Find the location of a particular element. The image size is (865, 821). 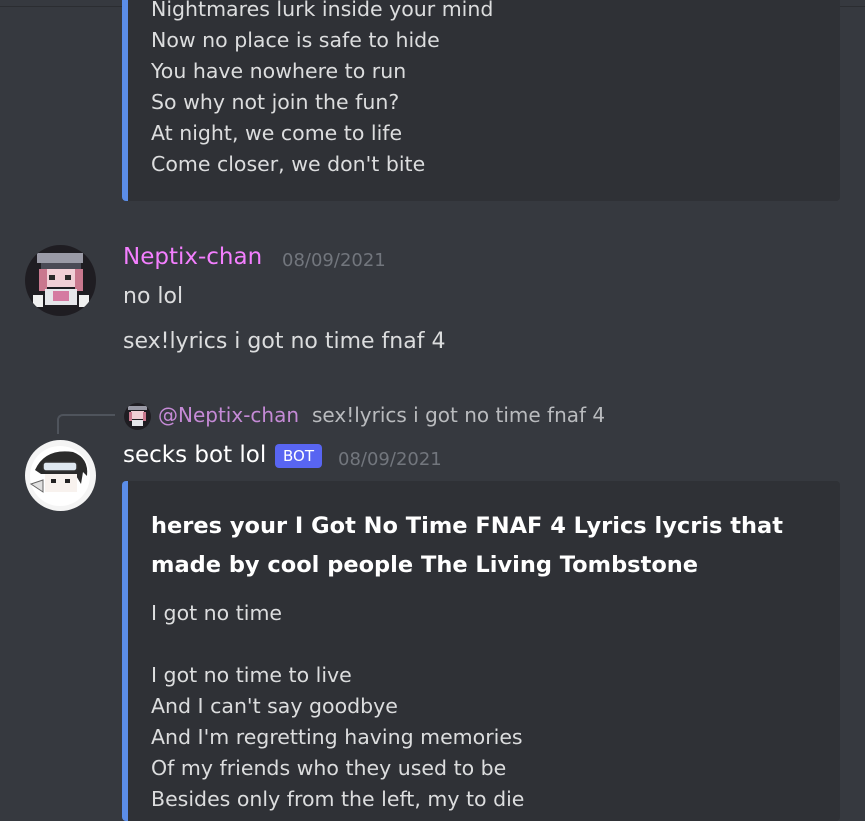

embed-line: I got no time to live is located at coordinates (251, 675).